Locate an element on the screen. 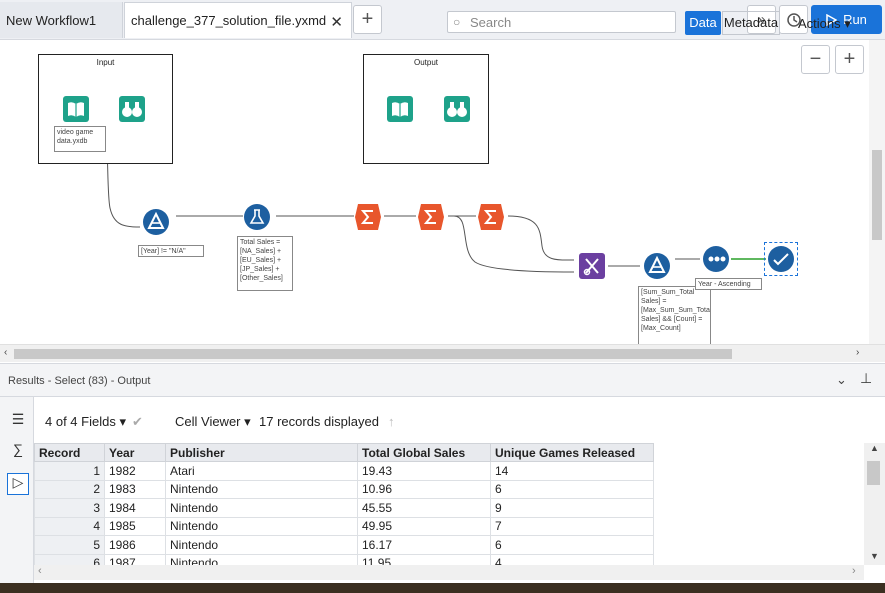 This screenshot has width=885, height=593. table-row: 5 1986 Nintendo 16.17 6 is located at coordinates (344, 545).